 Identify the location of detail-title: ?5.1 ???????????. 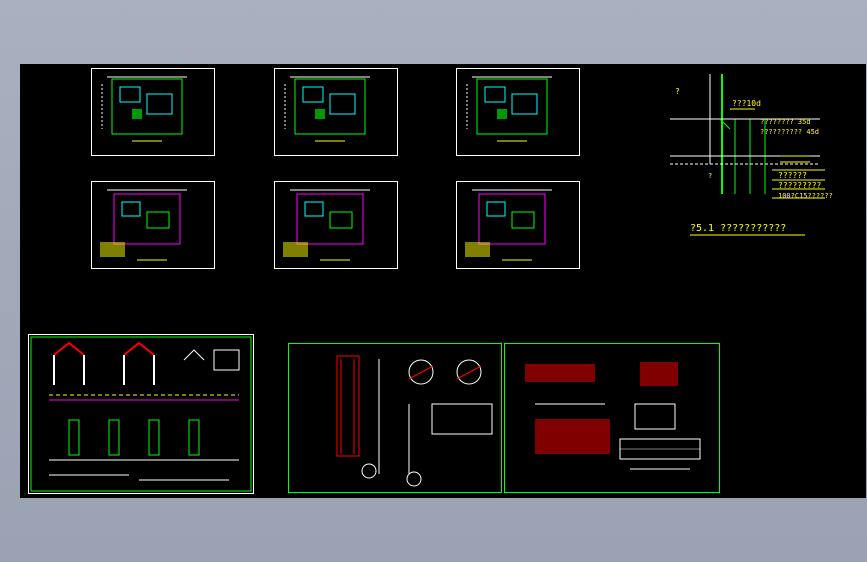
(738, 228).